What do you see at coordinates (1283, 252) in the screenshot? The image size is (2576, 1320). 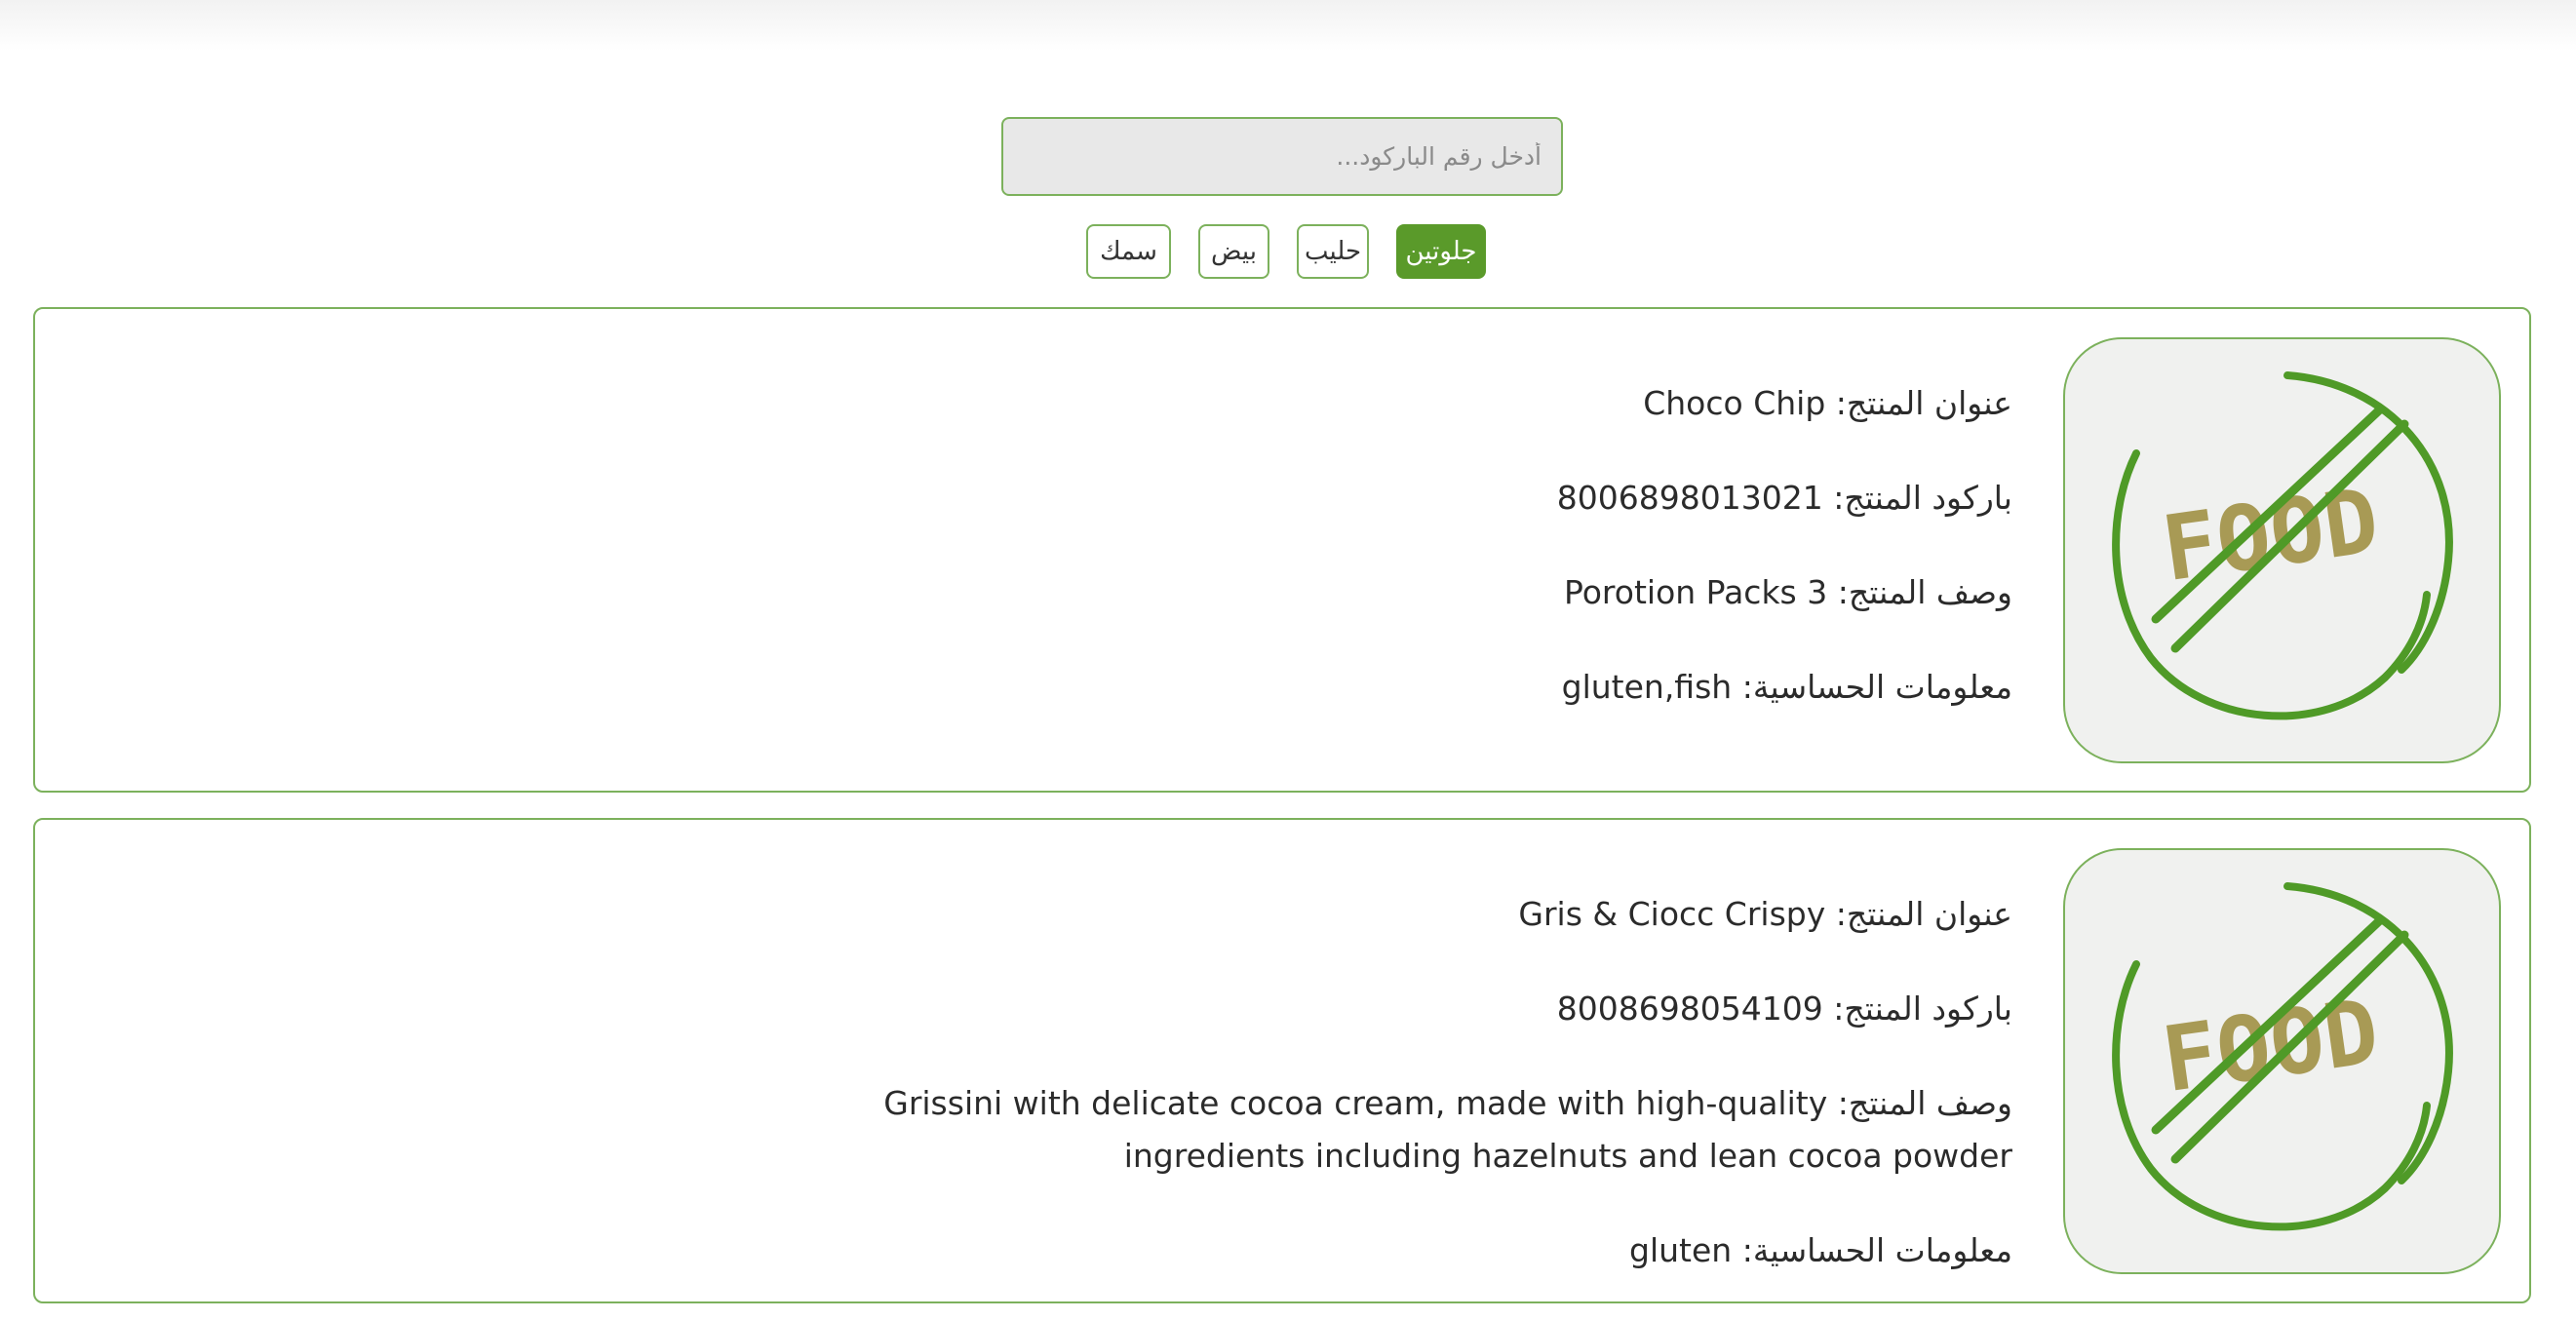 I see `allergen-filters: جلوتين حليب بيض سمك` at bounding box center [1283, 252].